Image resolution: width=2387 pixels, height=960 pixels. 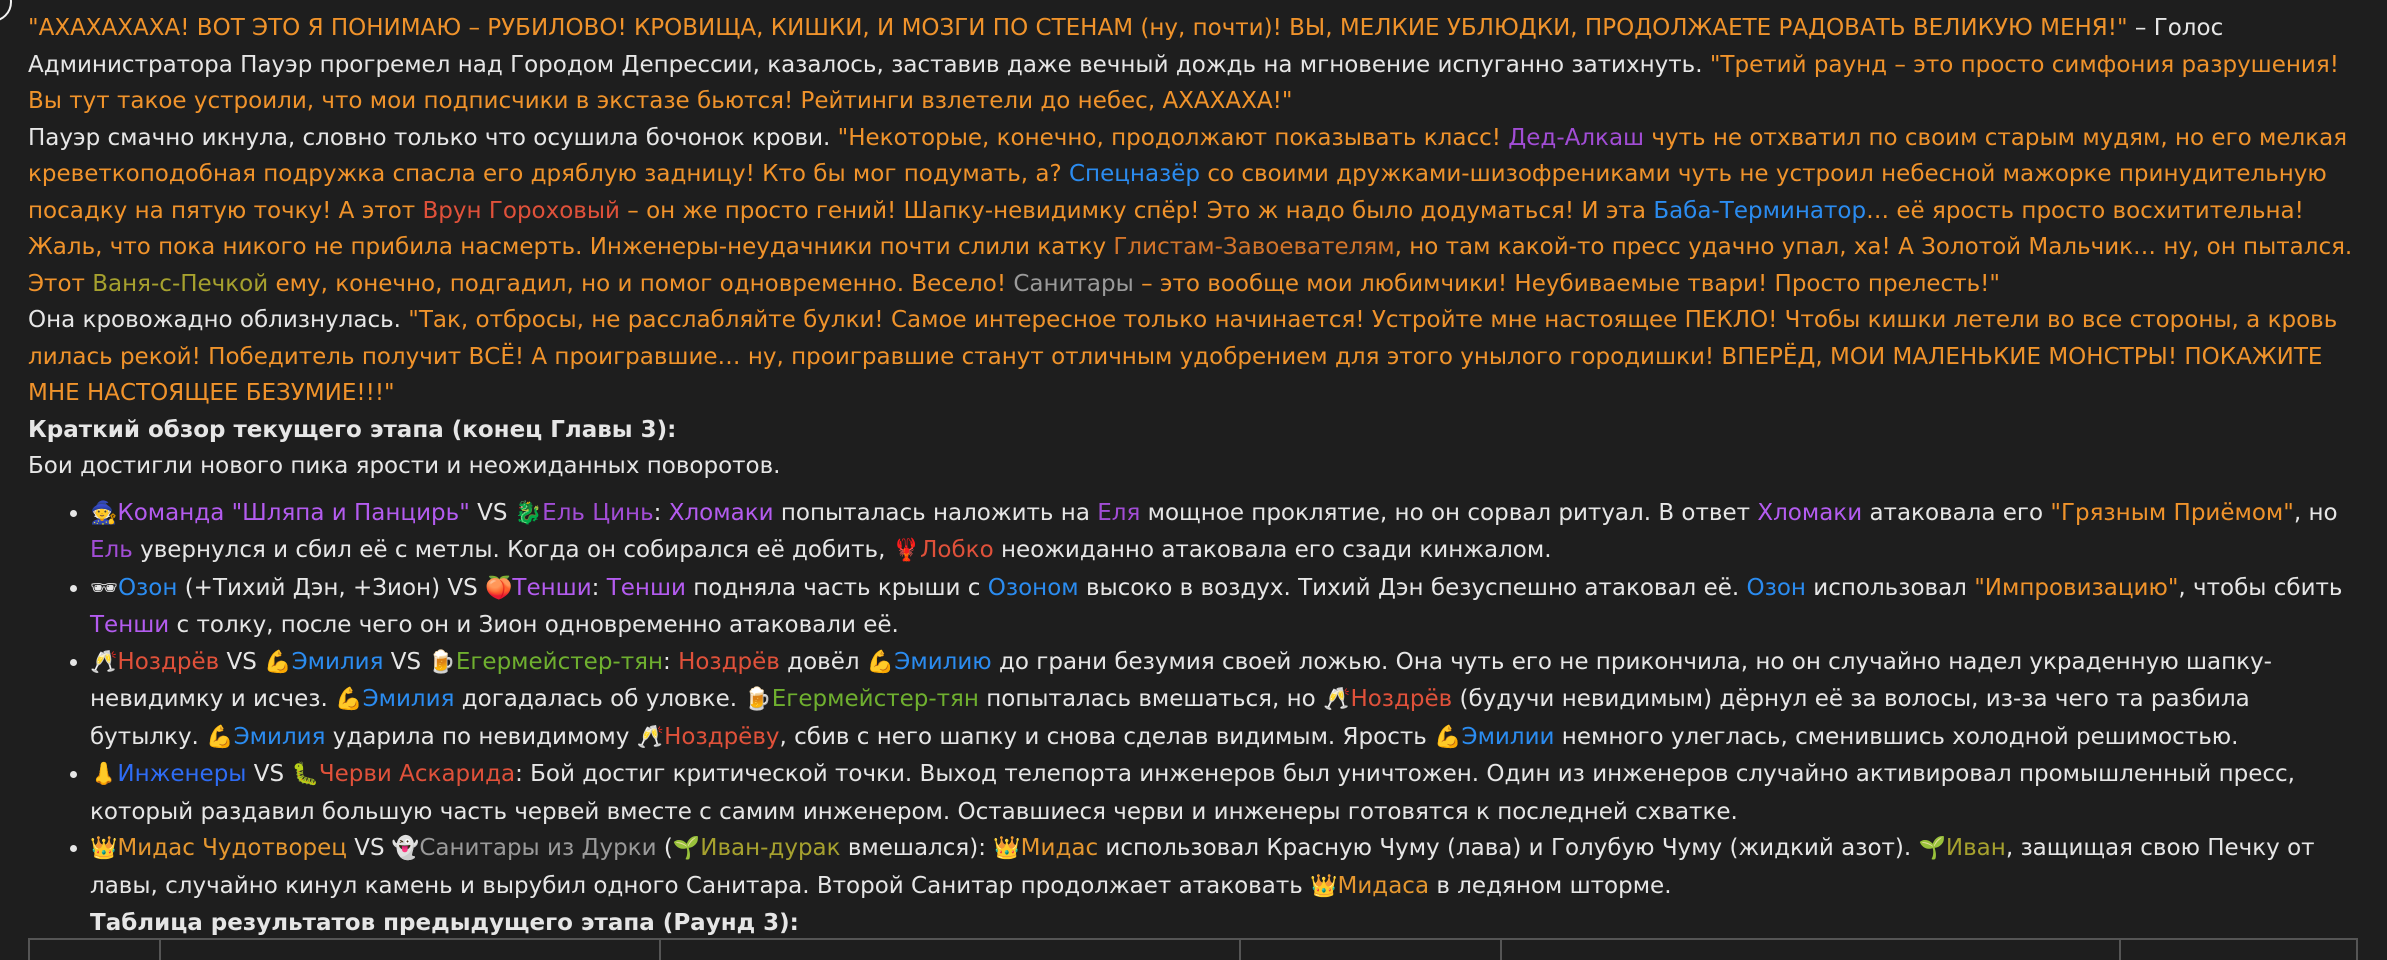 What do you see at coordinates (104, 774) in the screenshot?
I see `nose-icon: 👃` at bounding box center [104, 774].